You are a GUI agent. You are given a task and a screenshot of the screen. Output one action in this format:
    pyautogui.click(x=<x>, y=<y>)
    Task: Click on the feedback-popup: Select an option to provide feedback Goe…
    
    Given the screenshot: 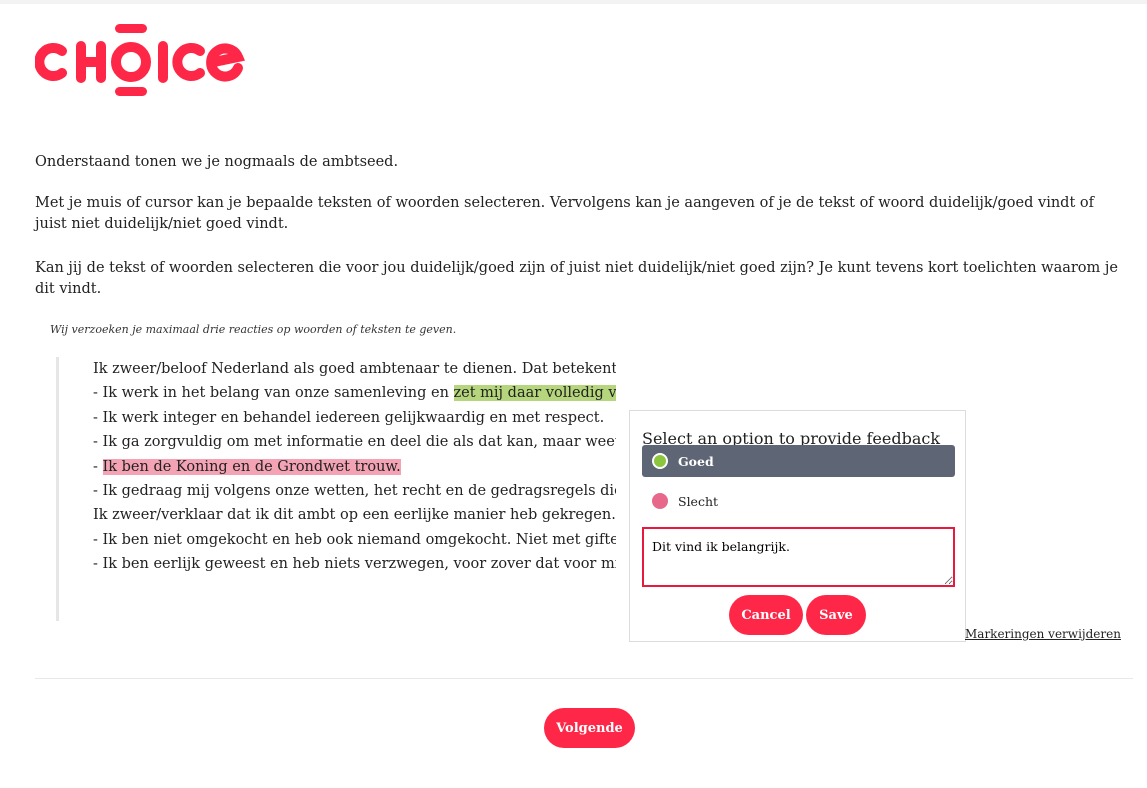 What is the action you would take?
    pyautogui.click(x=797, y=526)
    